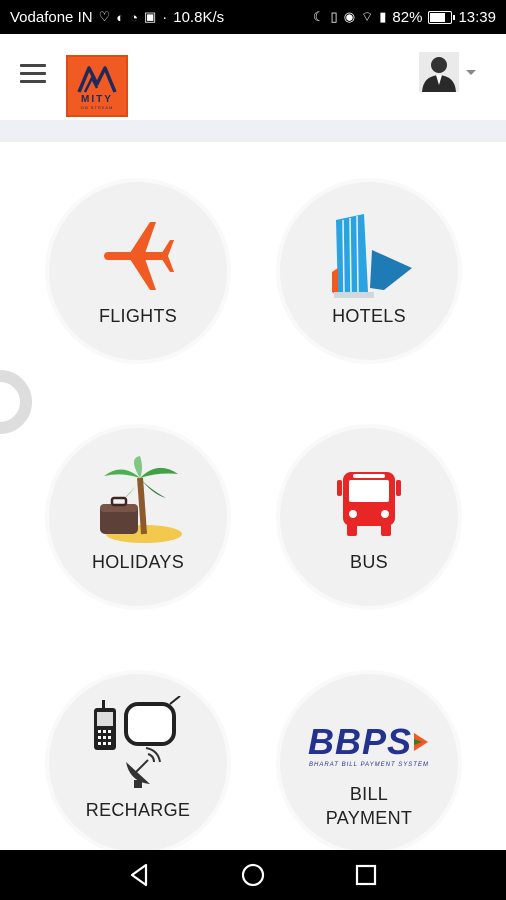  I want to click on service-label: HOLIDAYS, so click(138, 562).